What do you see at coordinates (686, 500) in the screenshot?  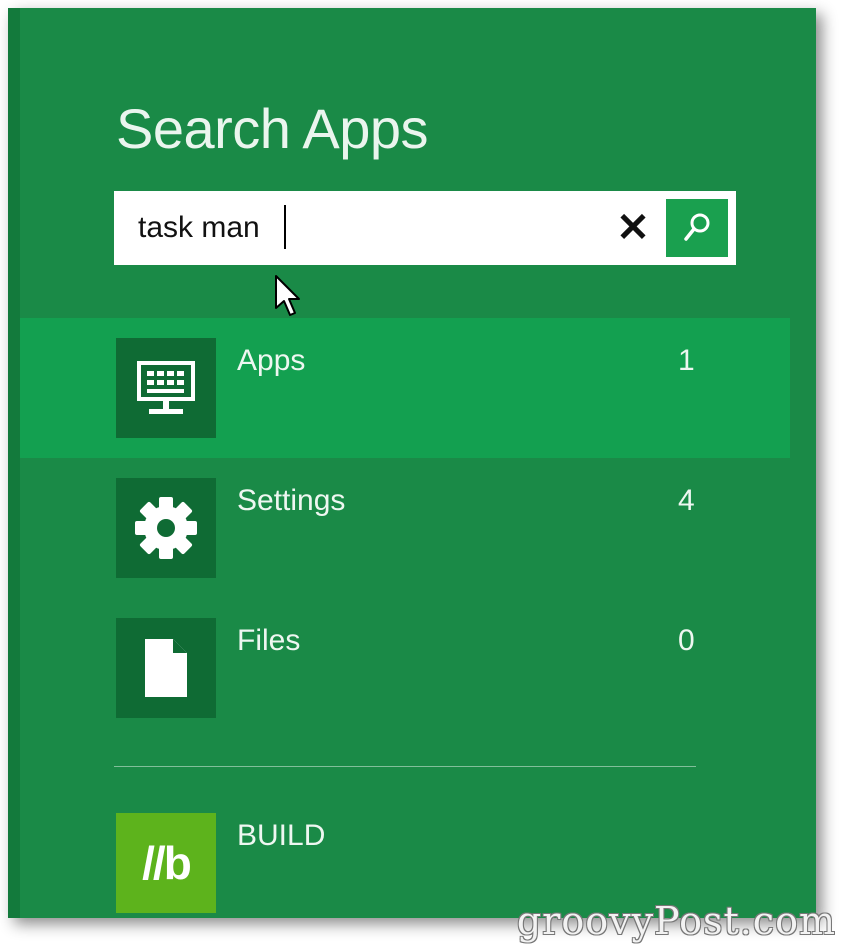 I see `result-count: 4` at bounding box center [686, 500].